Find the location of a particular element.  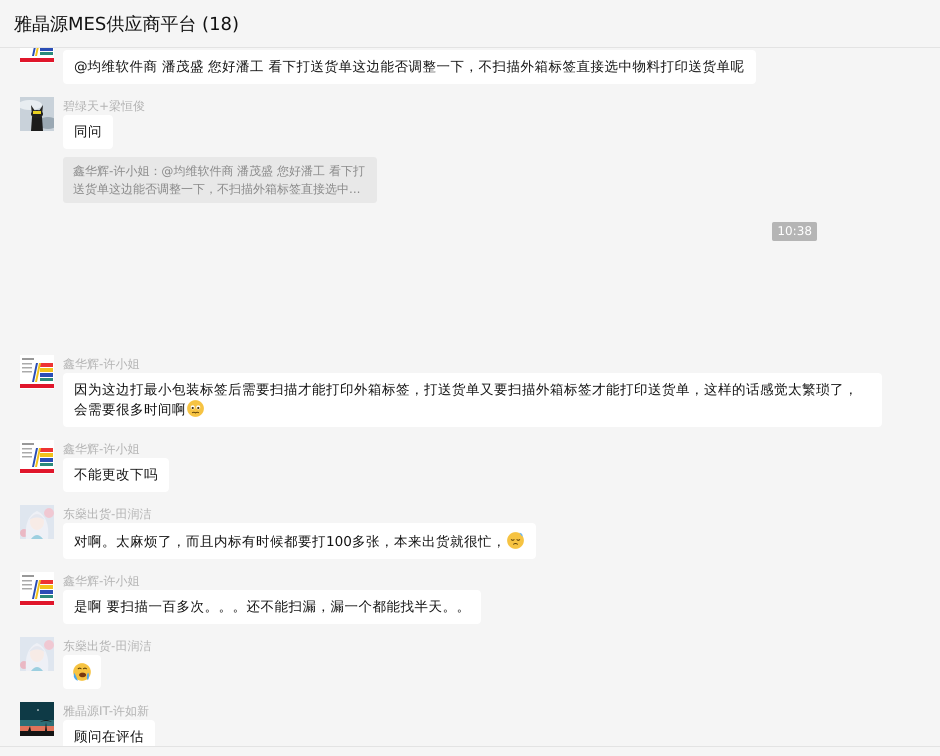

timestamp: 10:38 is located at coordinates (794, 231).